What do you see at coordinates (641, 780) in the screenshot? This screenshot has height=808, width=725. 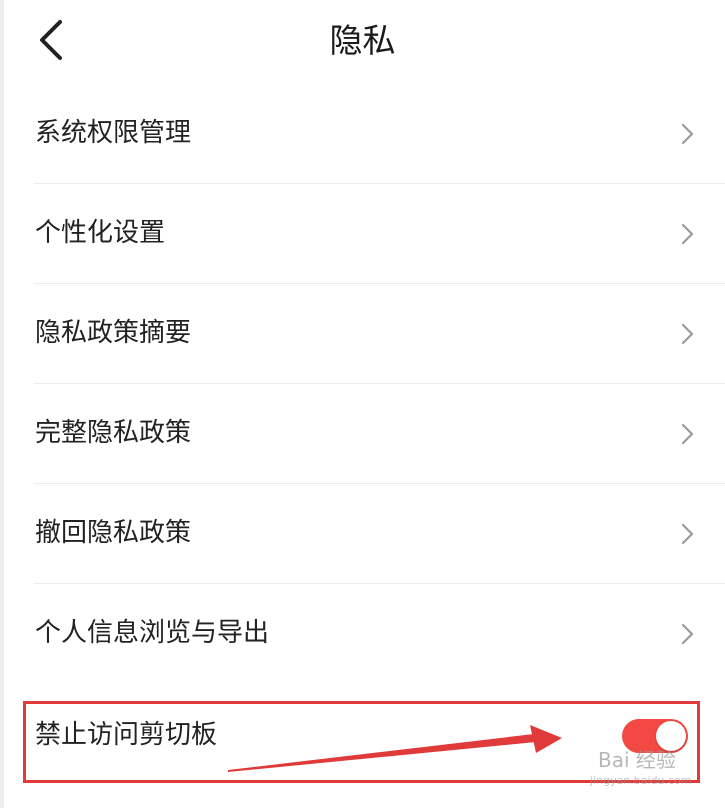 I see `watermark-url: jingyan.baidu.com` at bounding box center [641, 780].